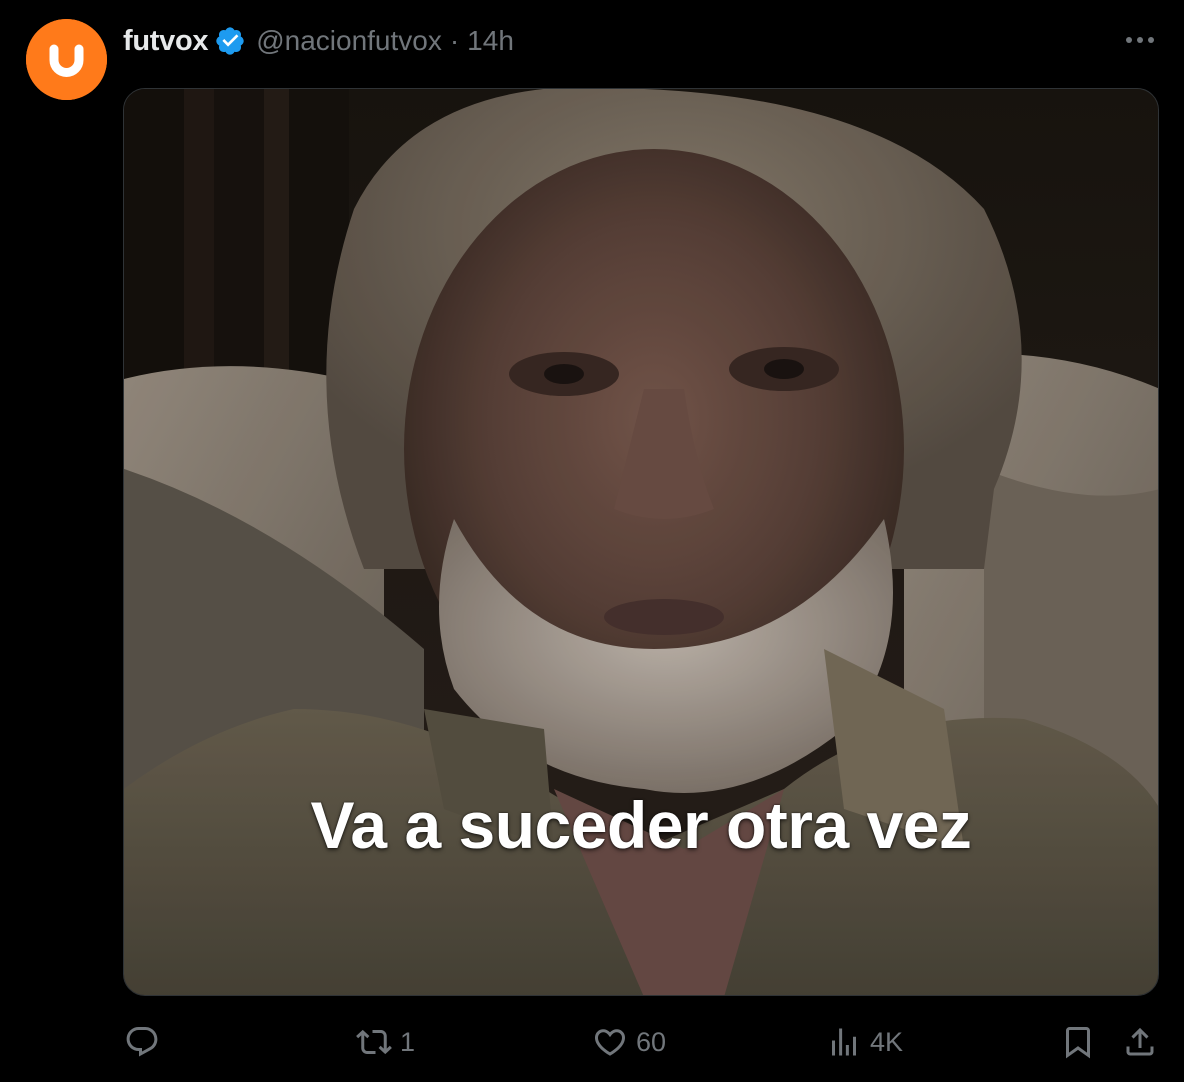 The image size is (1184, 1082). Describe the element at coordinates (641, 825) in the screenshot. I see `meme-caption: Va a suceder otra vez` at that location.